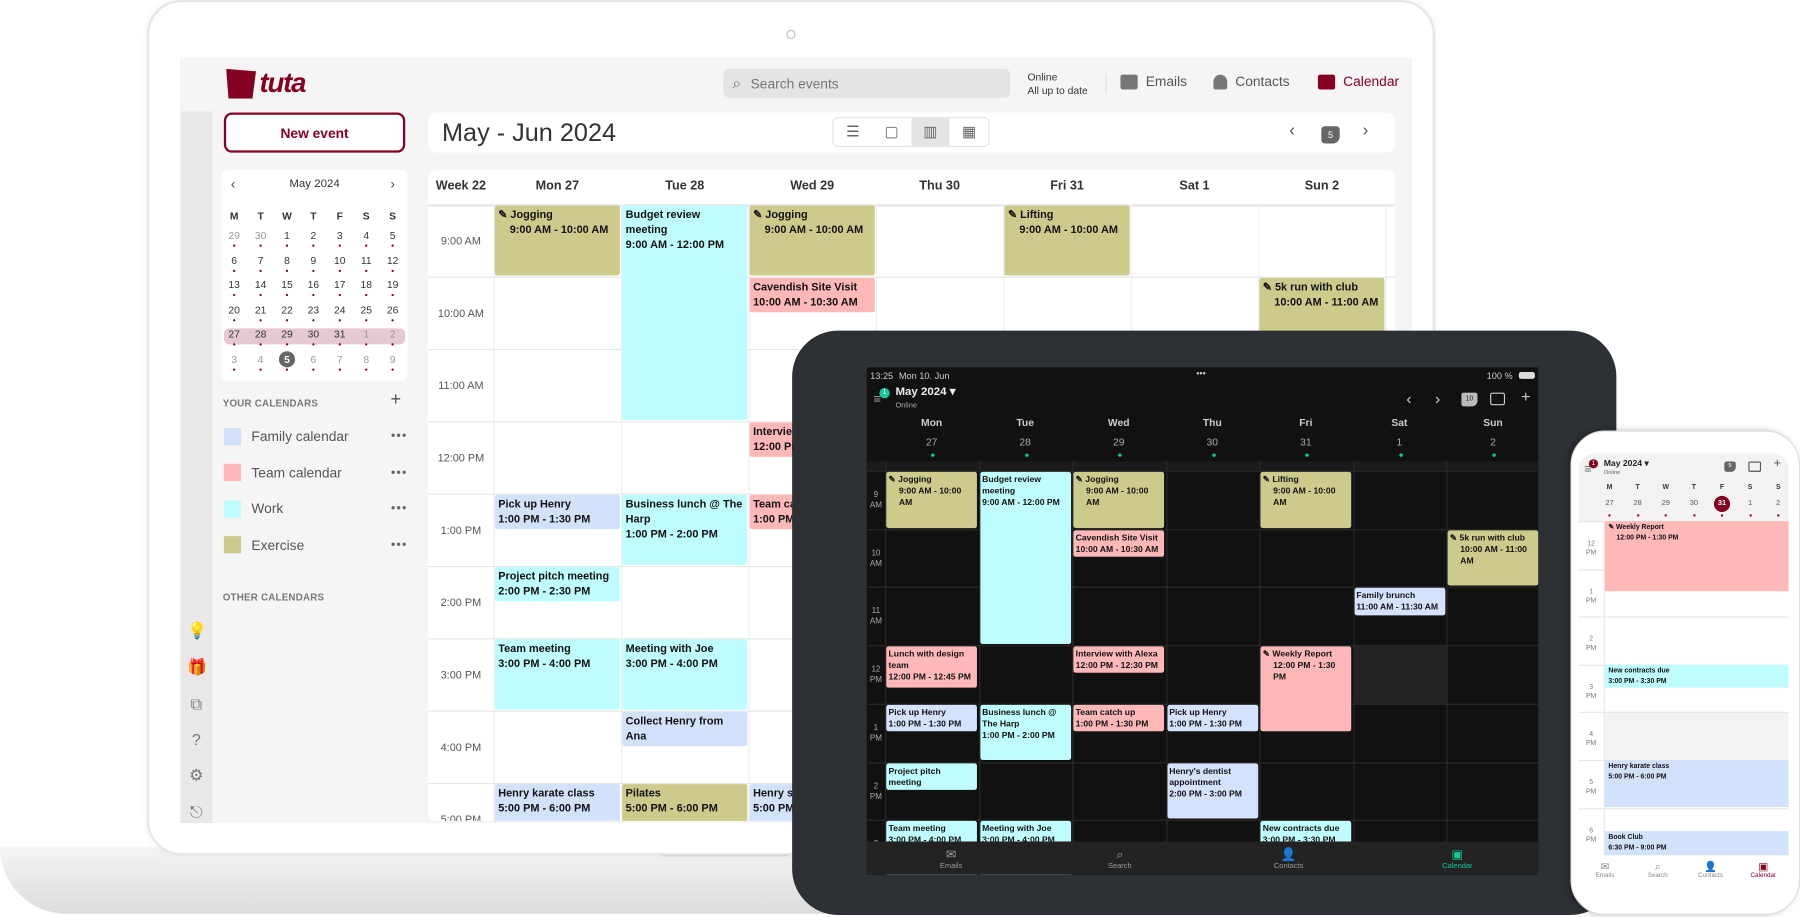  Describe the element at coordinates (891, 132) in the screenshot. I see `day-view-icon: ▢` at that location.